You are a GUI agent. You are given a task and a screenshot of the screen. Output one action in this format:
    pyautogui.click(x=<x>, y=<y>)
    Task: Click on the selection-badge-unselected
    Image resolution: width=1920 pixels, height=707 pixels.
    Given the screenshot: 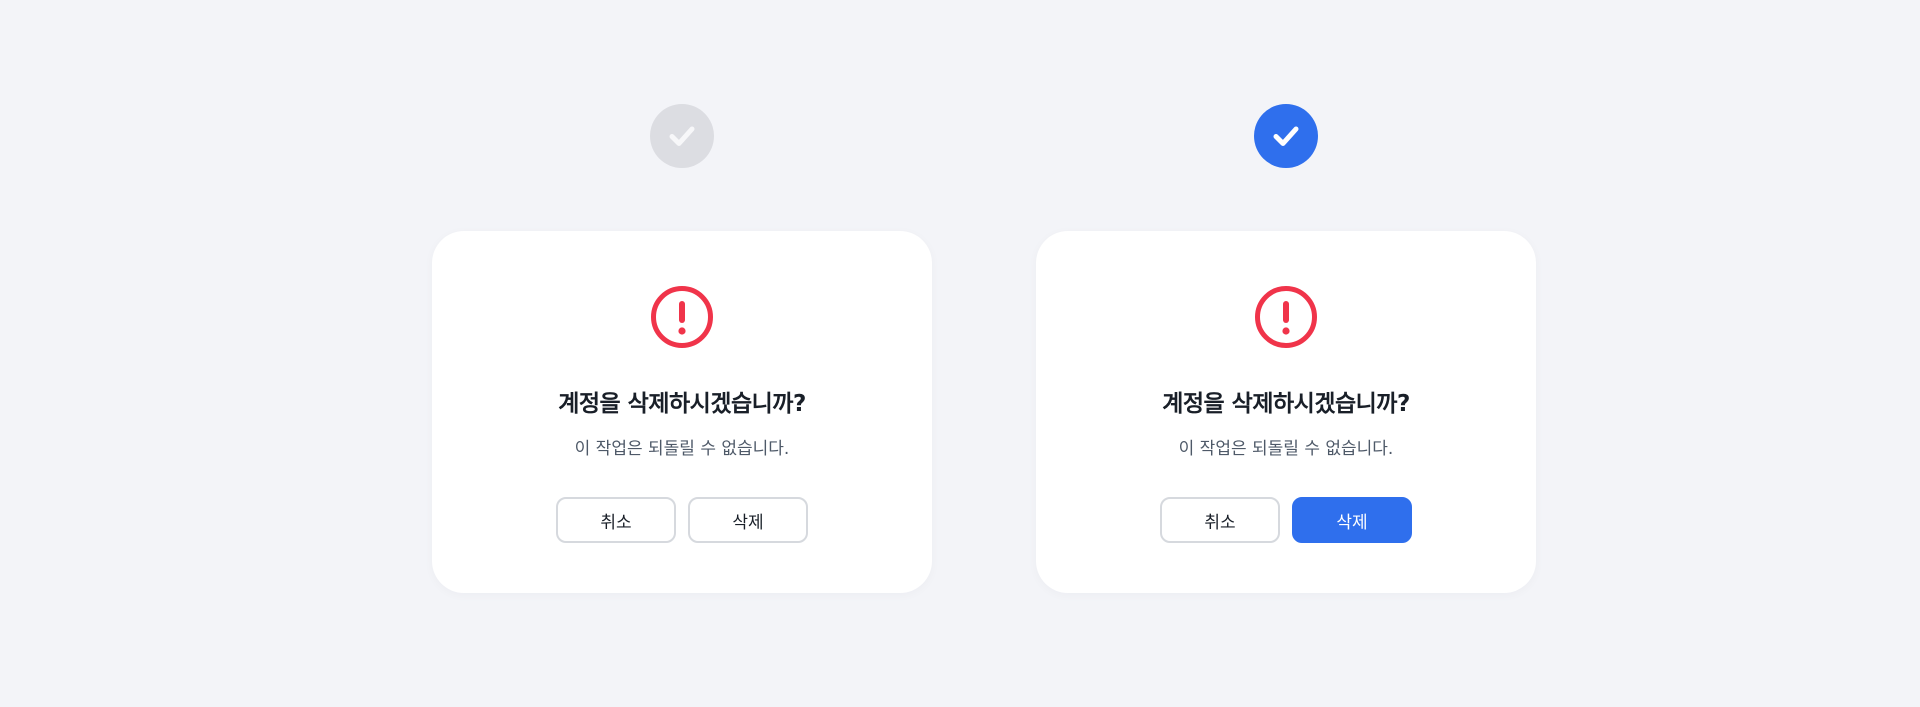 What is the action you would take?
    pyautogui.click(x=682, y=136)
    